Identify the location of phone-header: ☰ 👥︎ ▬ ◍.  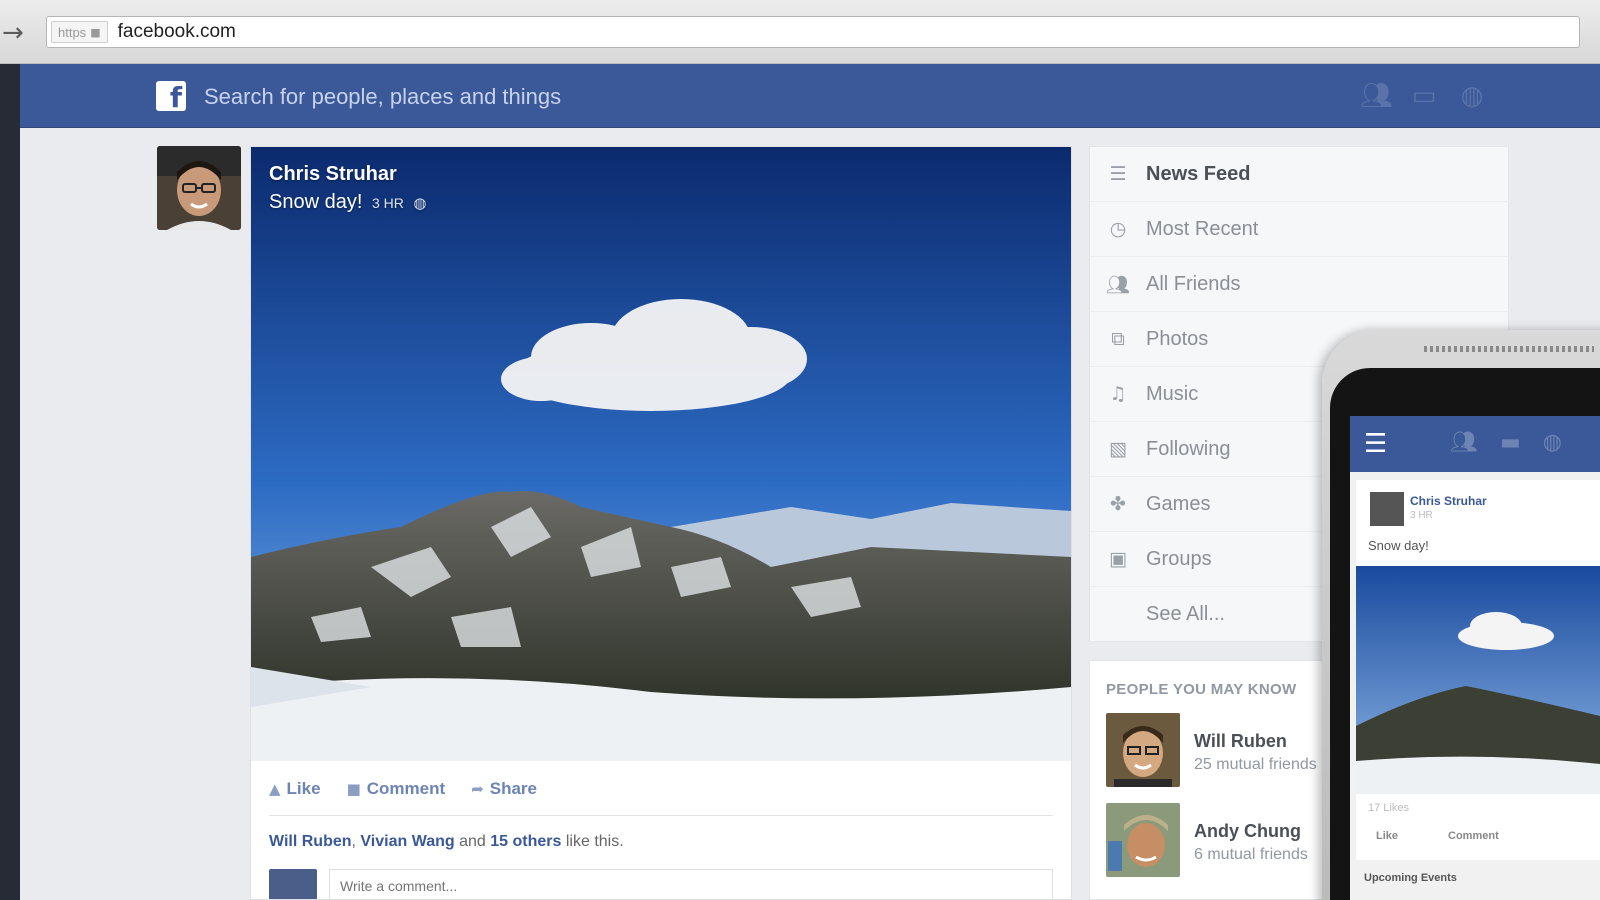
(1475, 444).